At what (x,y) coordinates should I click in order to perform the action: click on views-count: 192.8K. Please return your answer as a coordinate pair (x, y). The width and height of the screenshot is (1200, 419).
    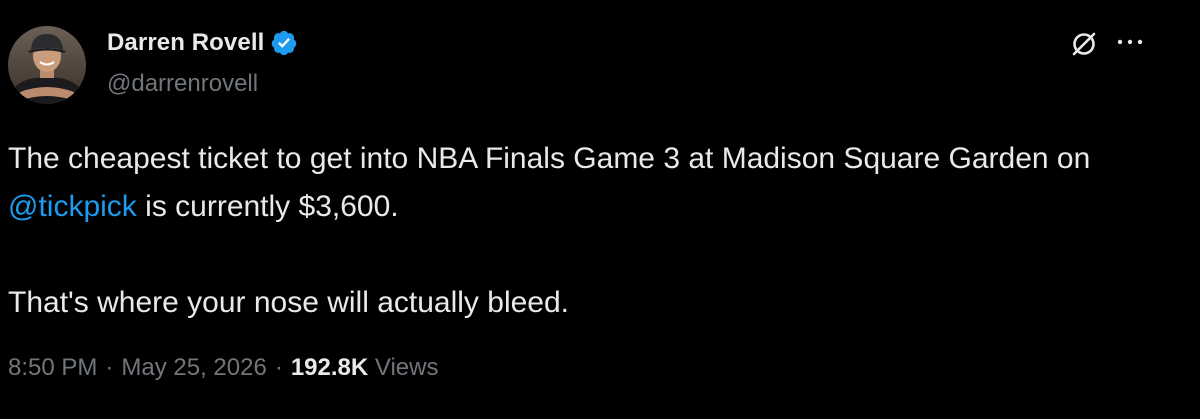
    Looking at the image, I should click on (329, 367).